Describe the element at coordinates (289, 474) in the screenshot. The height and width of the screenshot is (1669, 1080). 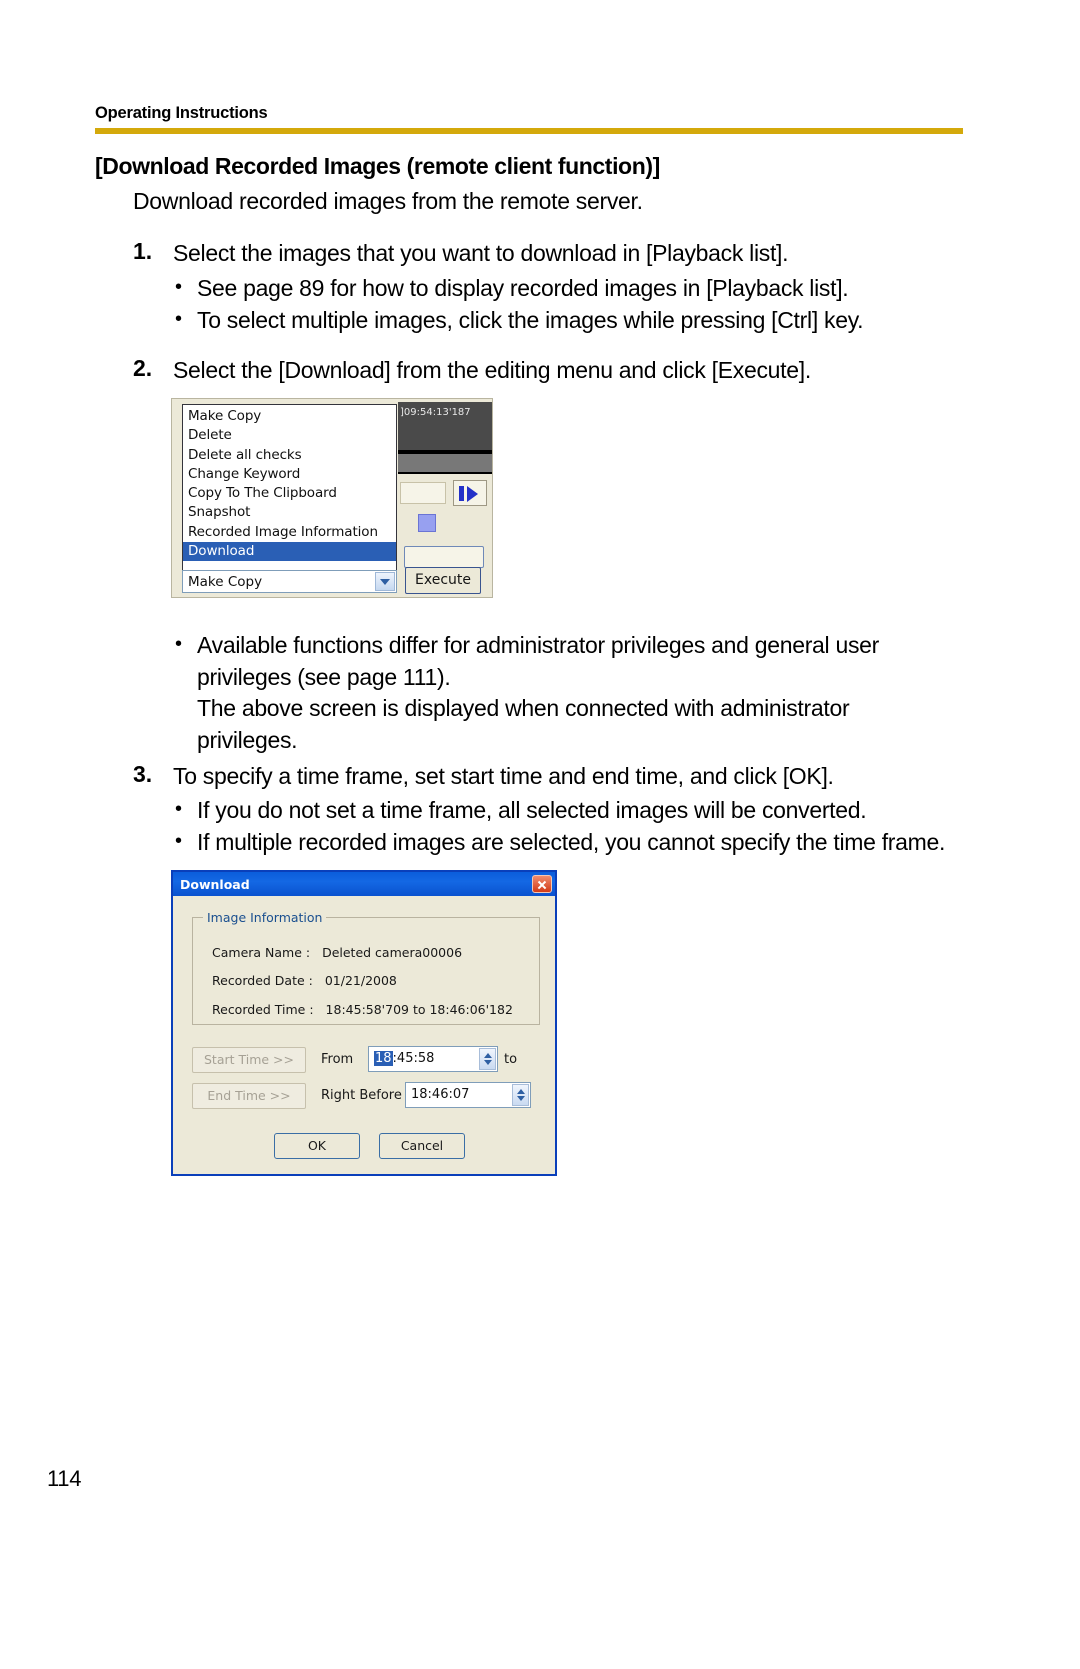
I see `menu-item-change-keyword: Change Keyword` at that location.